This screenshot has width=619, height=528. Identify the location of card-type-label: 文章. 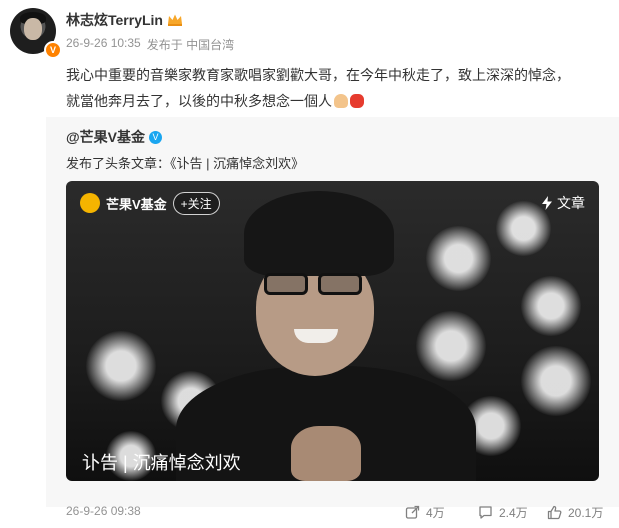
(571, 203).